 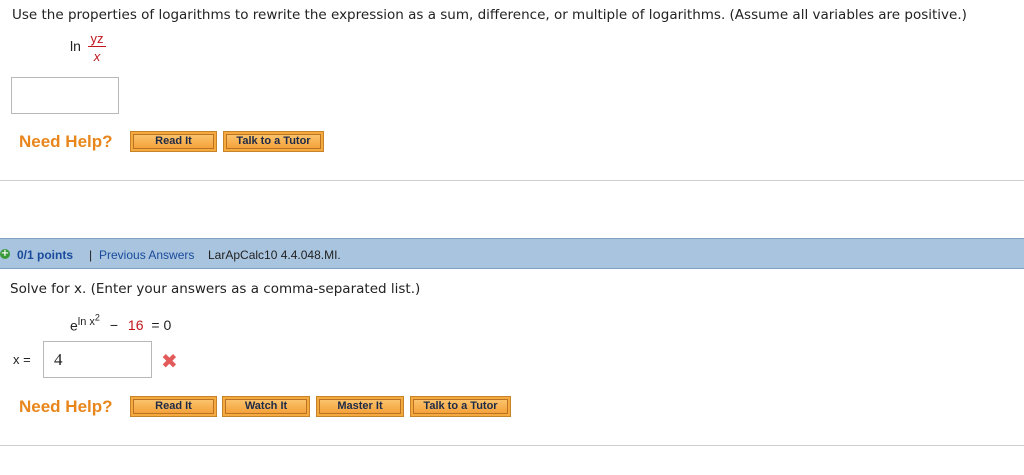 I want to click on eq-base: e, so click(x=74, y=325).